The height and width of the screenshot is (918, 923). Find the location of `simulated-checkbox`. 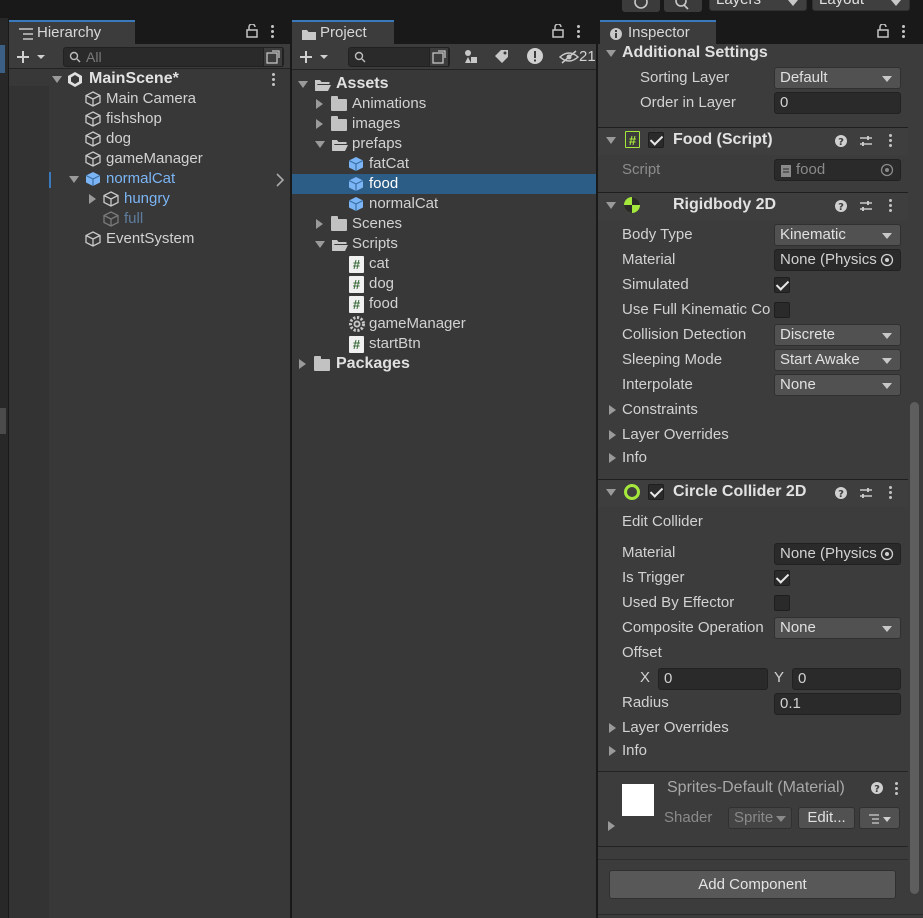

simulated-checkbox is located at coordinates (782, 285).